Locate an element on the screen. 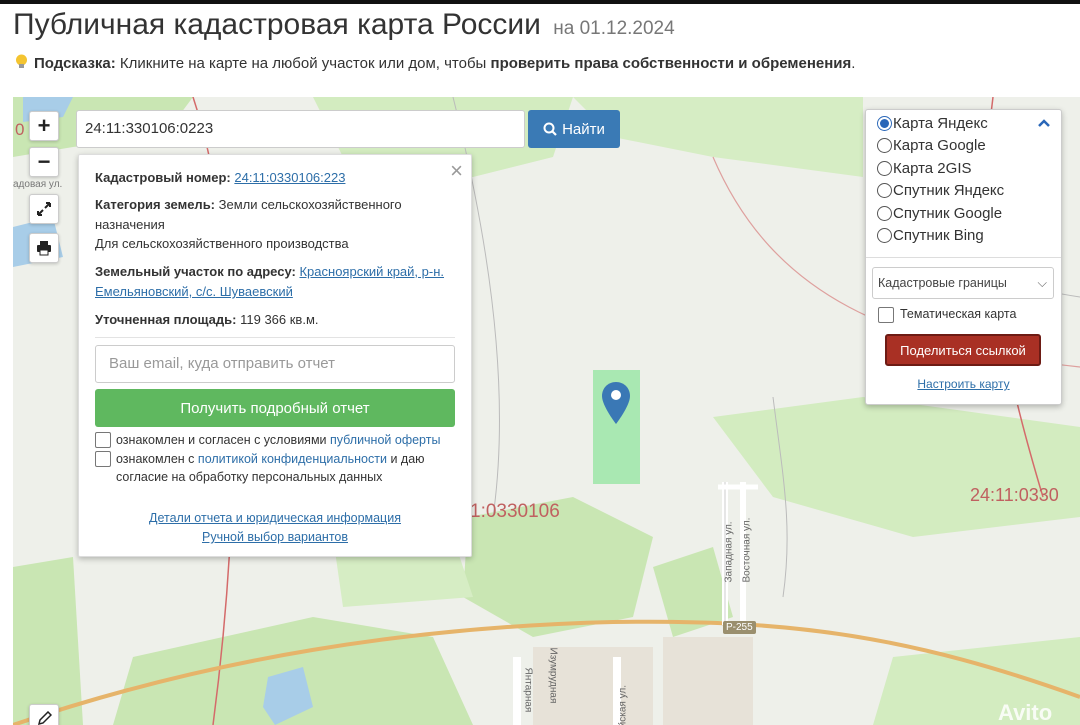  expand-icon is located at coordinates (44, 209).